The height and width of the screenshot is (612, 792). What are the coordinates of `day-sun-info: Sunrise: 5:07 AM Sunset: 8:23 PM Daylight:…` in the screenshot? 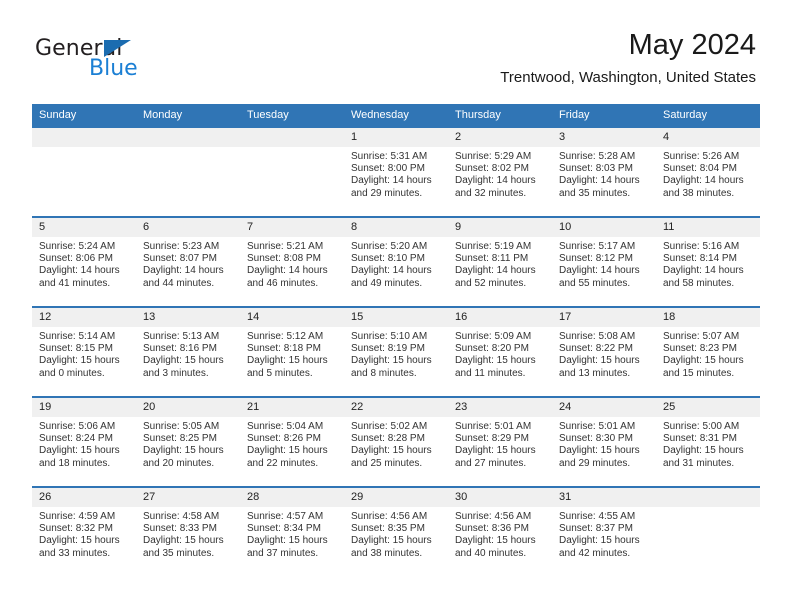 It's located at (708, 353).